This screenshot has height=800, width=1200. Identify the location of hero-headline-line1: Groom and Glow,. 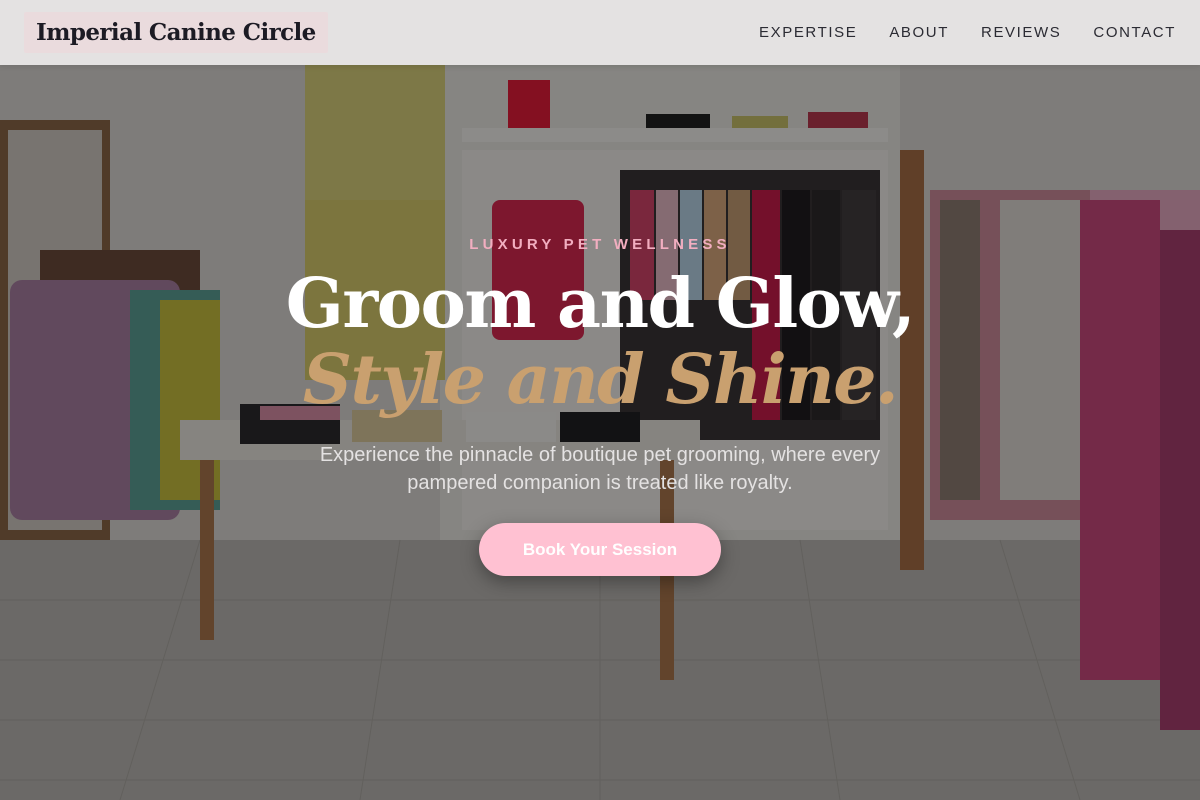
(600, 304).